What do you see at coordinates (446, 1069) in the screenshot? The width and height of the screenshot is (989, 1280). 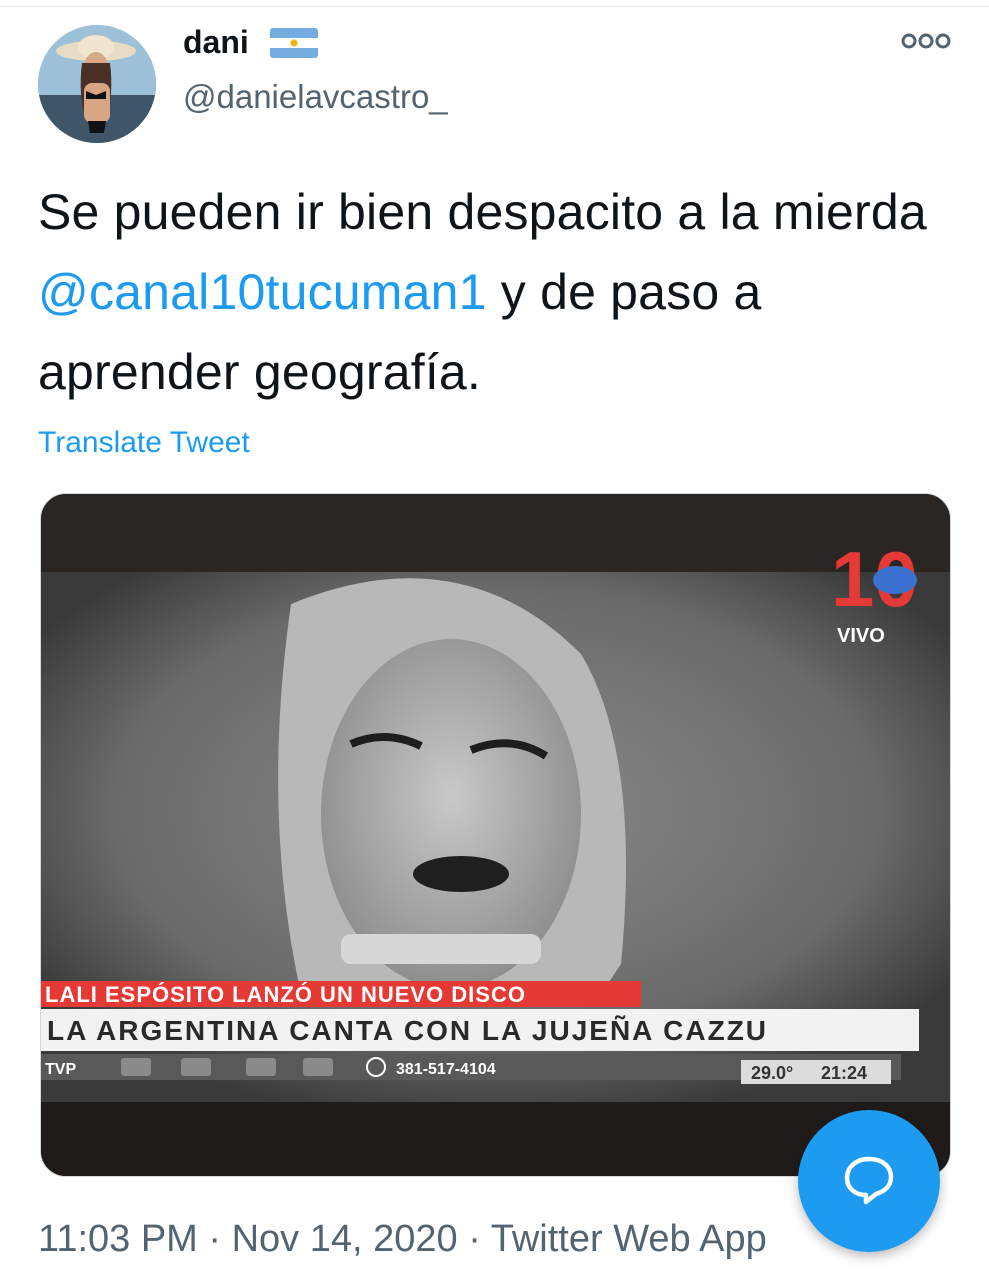 I see `ticker-phone: 381-517-4104` at bounding box center [446, 1069].